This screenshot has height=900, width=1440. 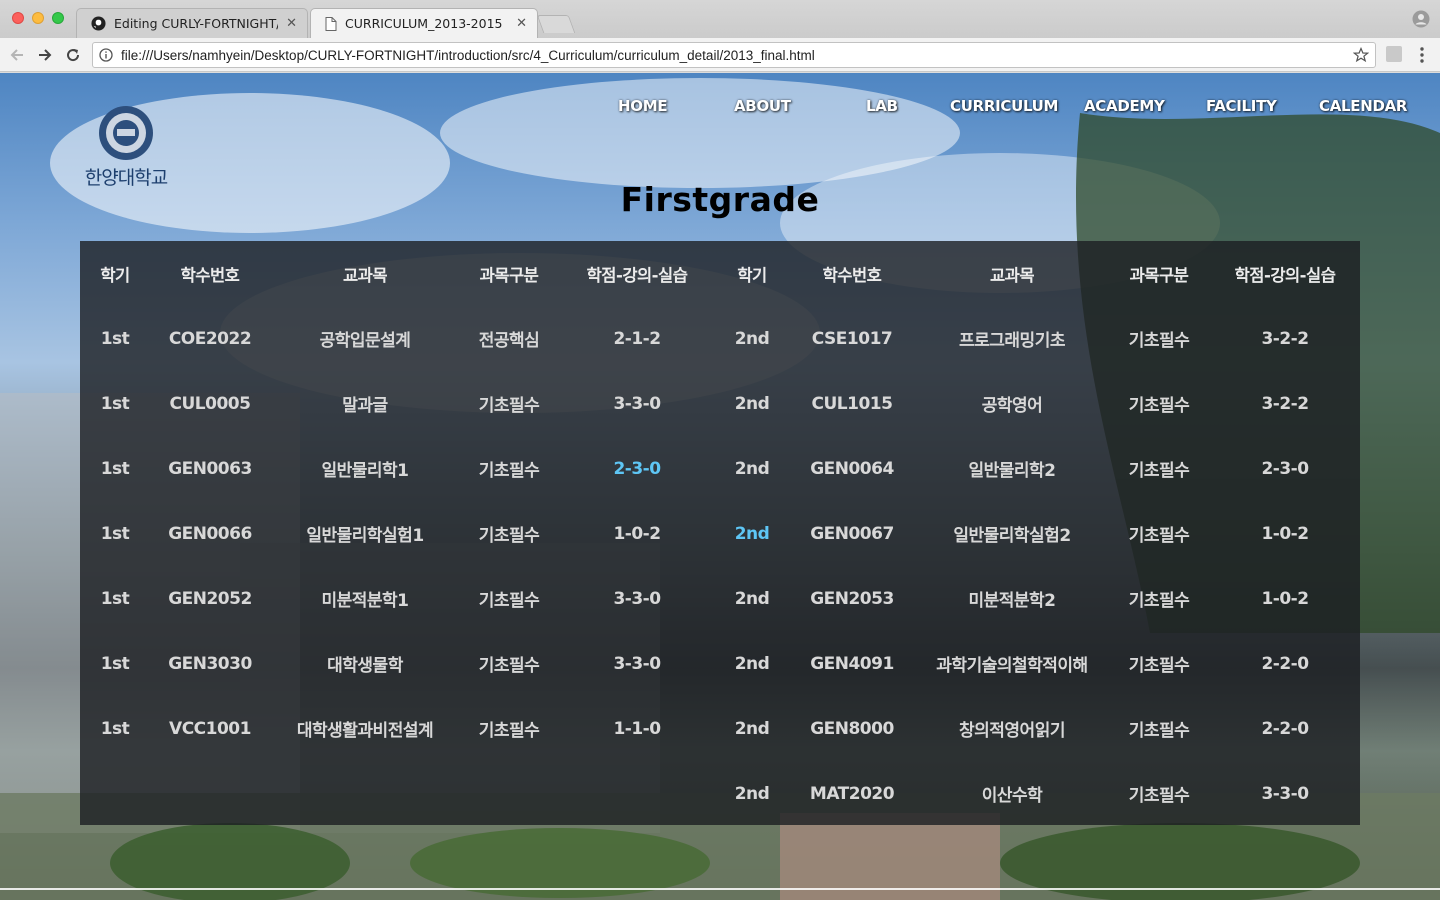 I want to click on more-vert-icon, so click(x=1422, y=55).